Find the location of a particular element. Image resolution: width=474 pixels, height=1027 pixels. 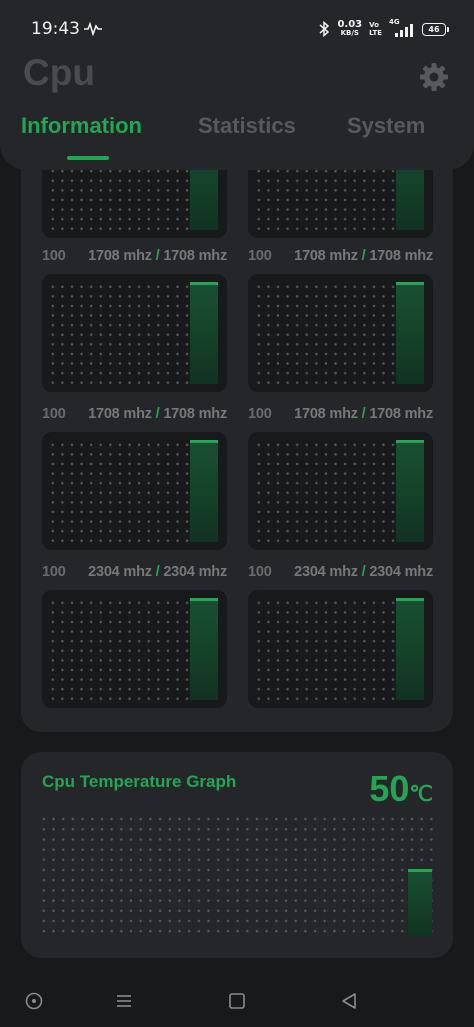

bluetooth-icon is located at coordinates (324, 29).